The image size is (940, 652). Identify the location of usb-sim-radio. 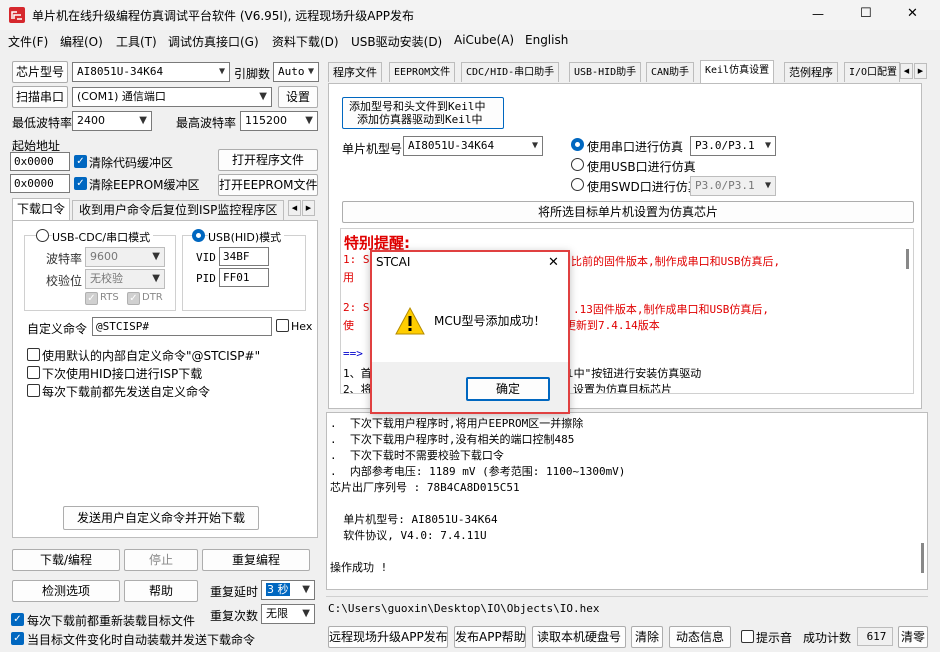
(577, 164).